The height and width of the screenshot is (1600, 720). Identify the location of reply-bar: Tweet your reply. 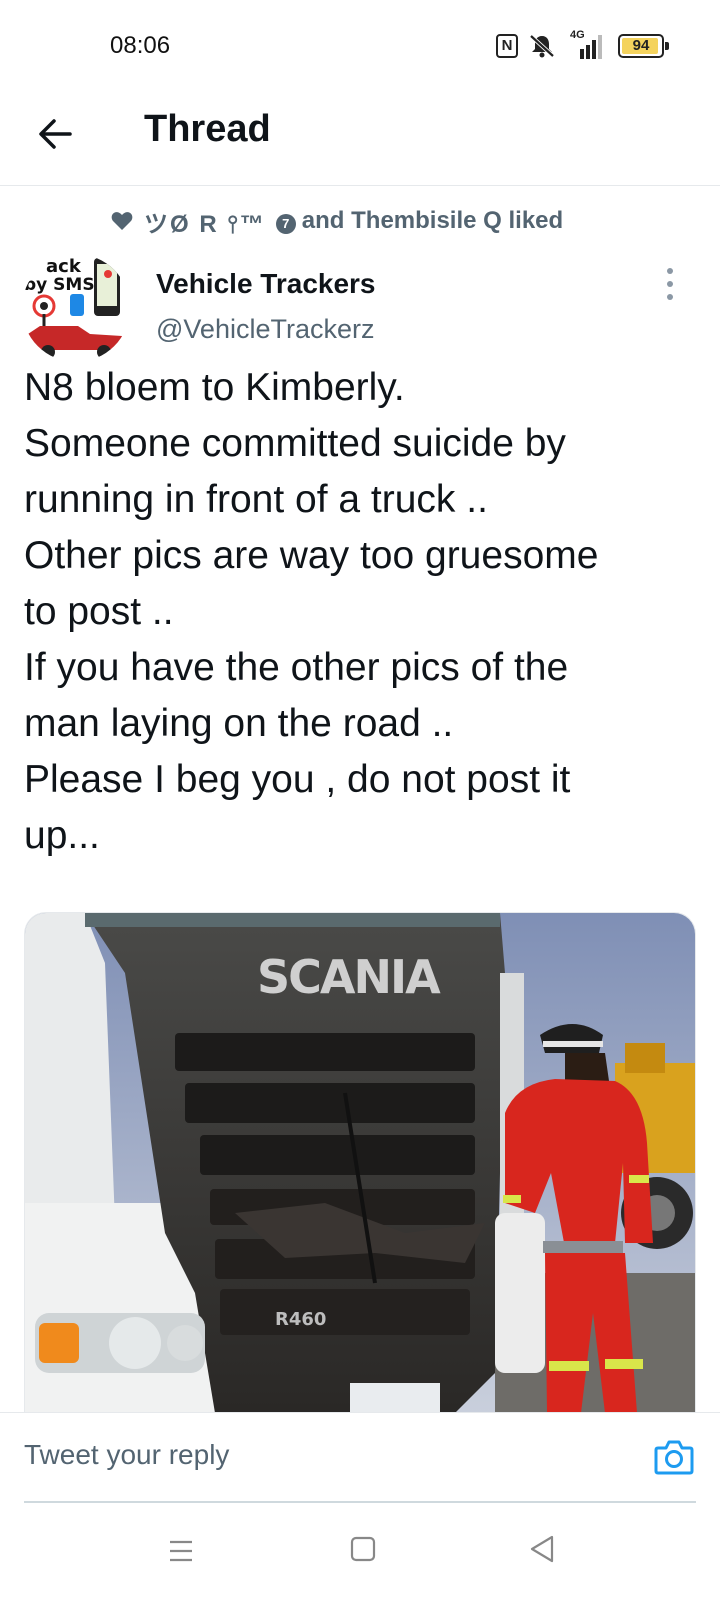
(360, 1462).